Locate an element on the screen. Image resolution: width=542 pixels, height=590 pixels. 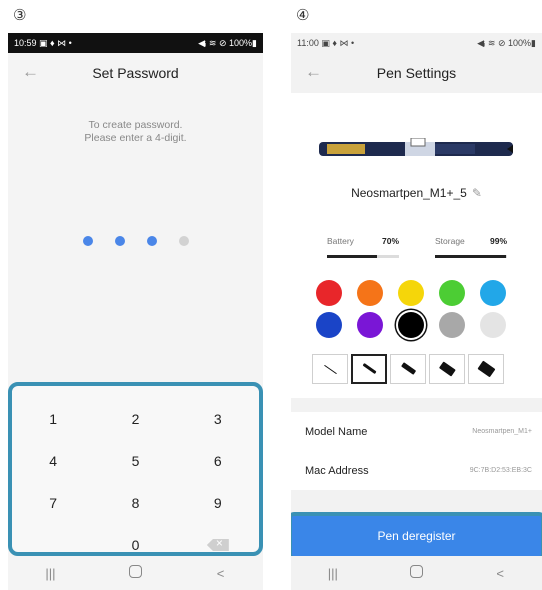
status-time: 11:00 is located at coordinates (308, 42).